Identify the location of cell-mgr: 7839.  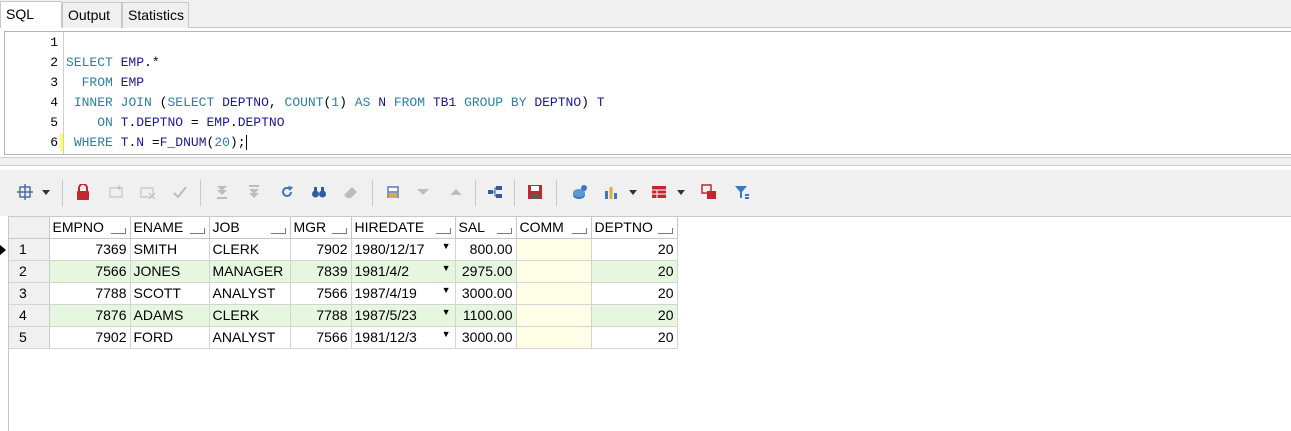
(321, 271).